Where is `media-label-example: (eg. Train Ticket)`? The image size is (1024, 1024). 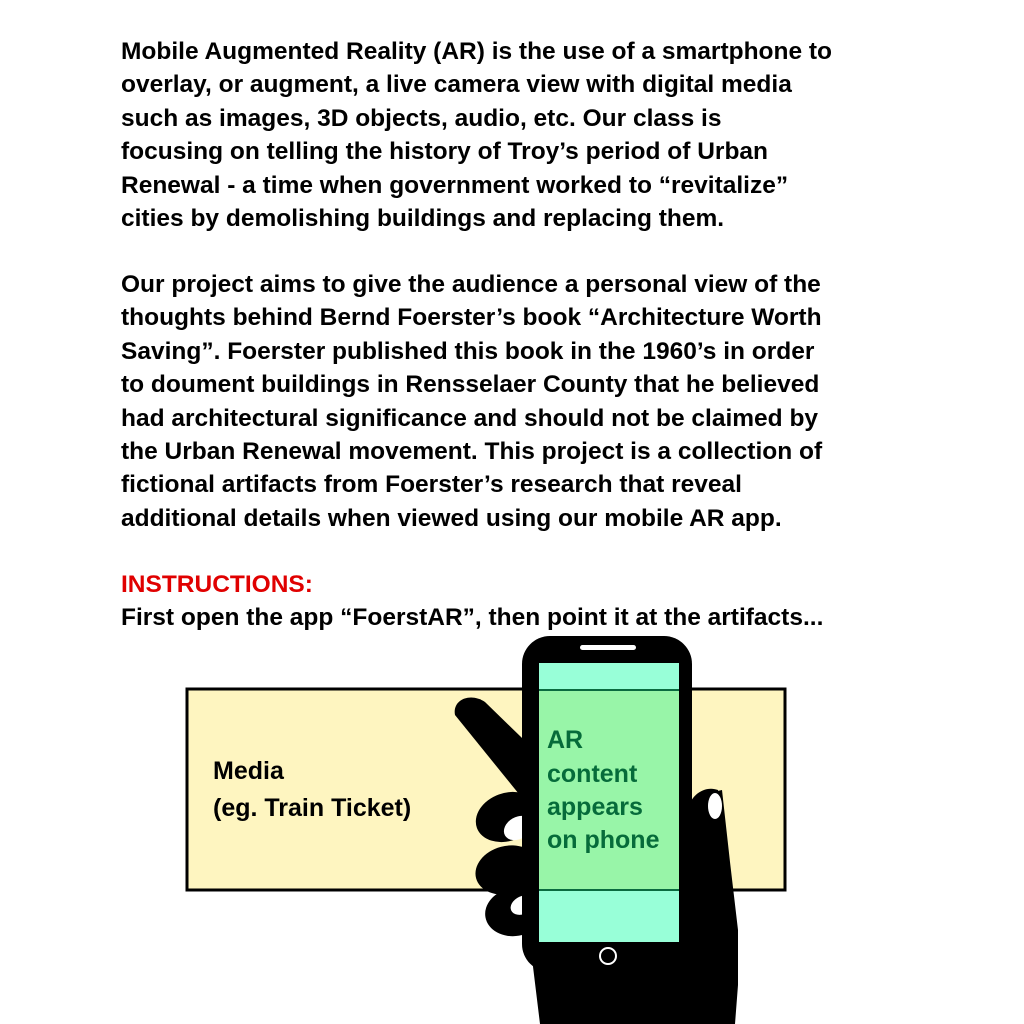 media-label-example: (eg. Train Ticket) is located at coordinates (312, 808).